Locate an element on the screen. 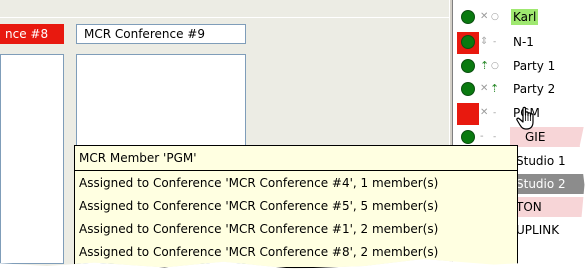  conference-8-member-list is located at coordinates (32, 159).